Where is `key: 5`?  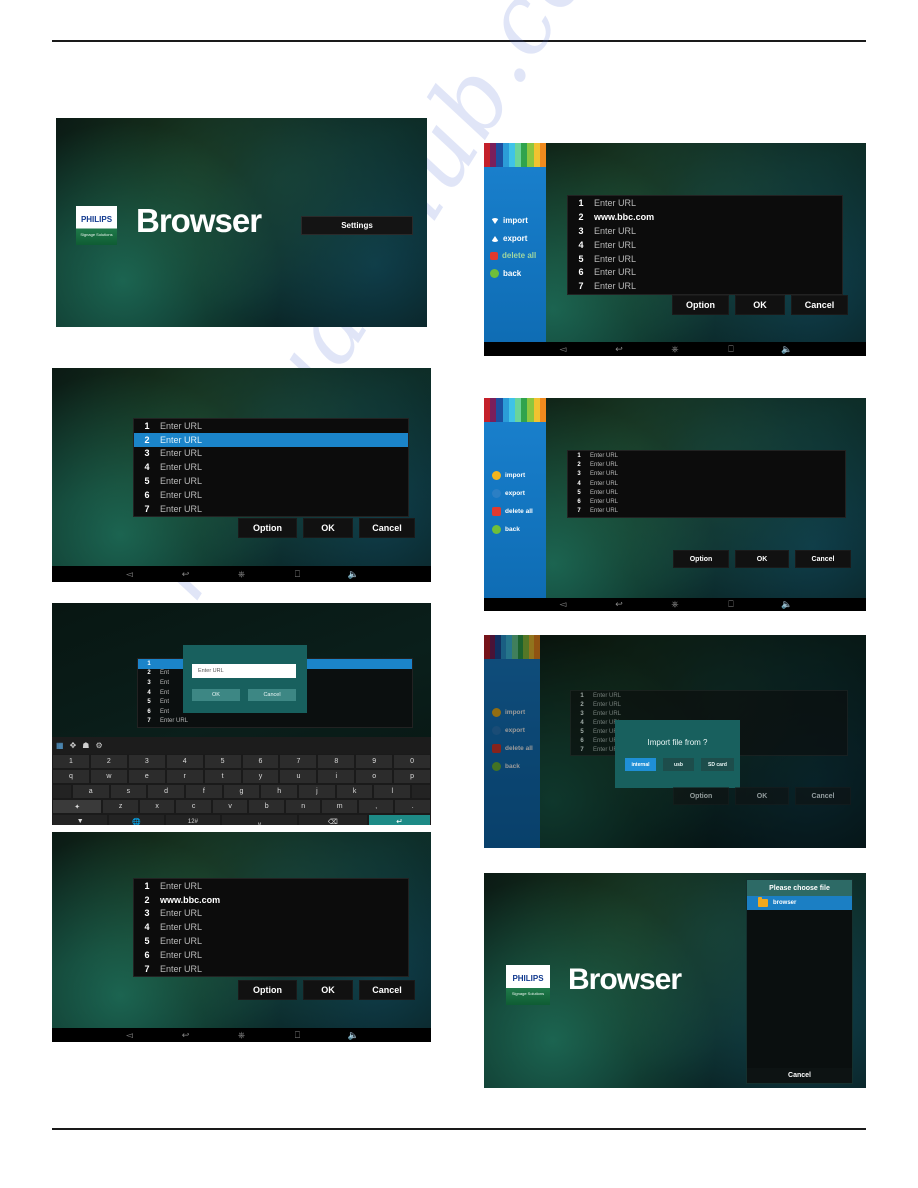
key: 5 is located at coordinates (222, 761).